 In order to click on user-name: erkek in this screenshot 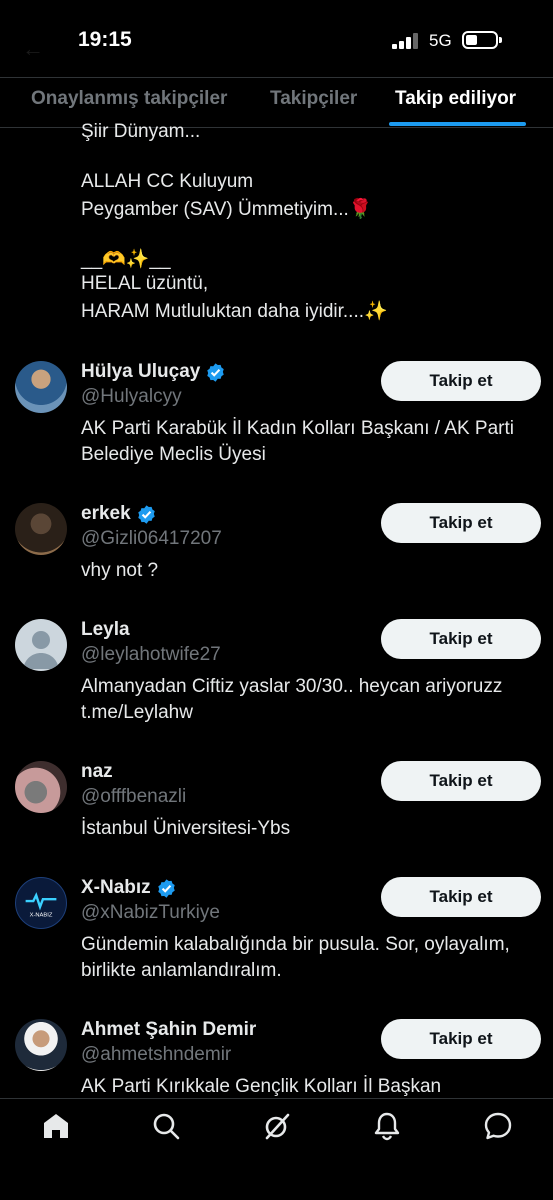, I will do `click(119, 514)`.